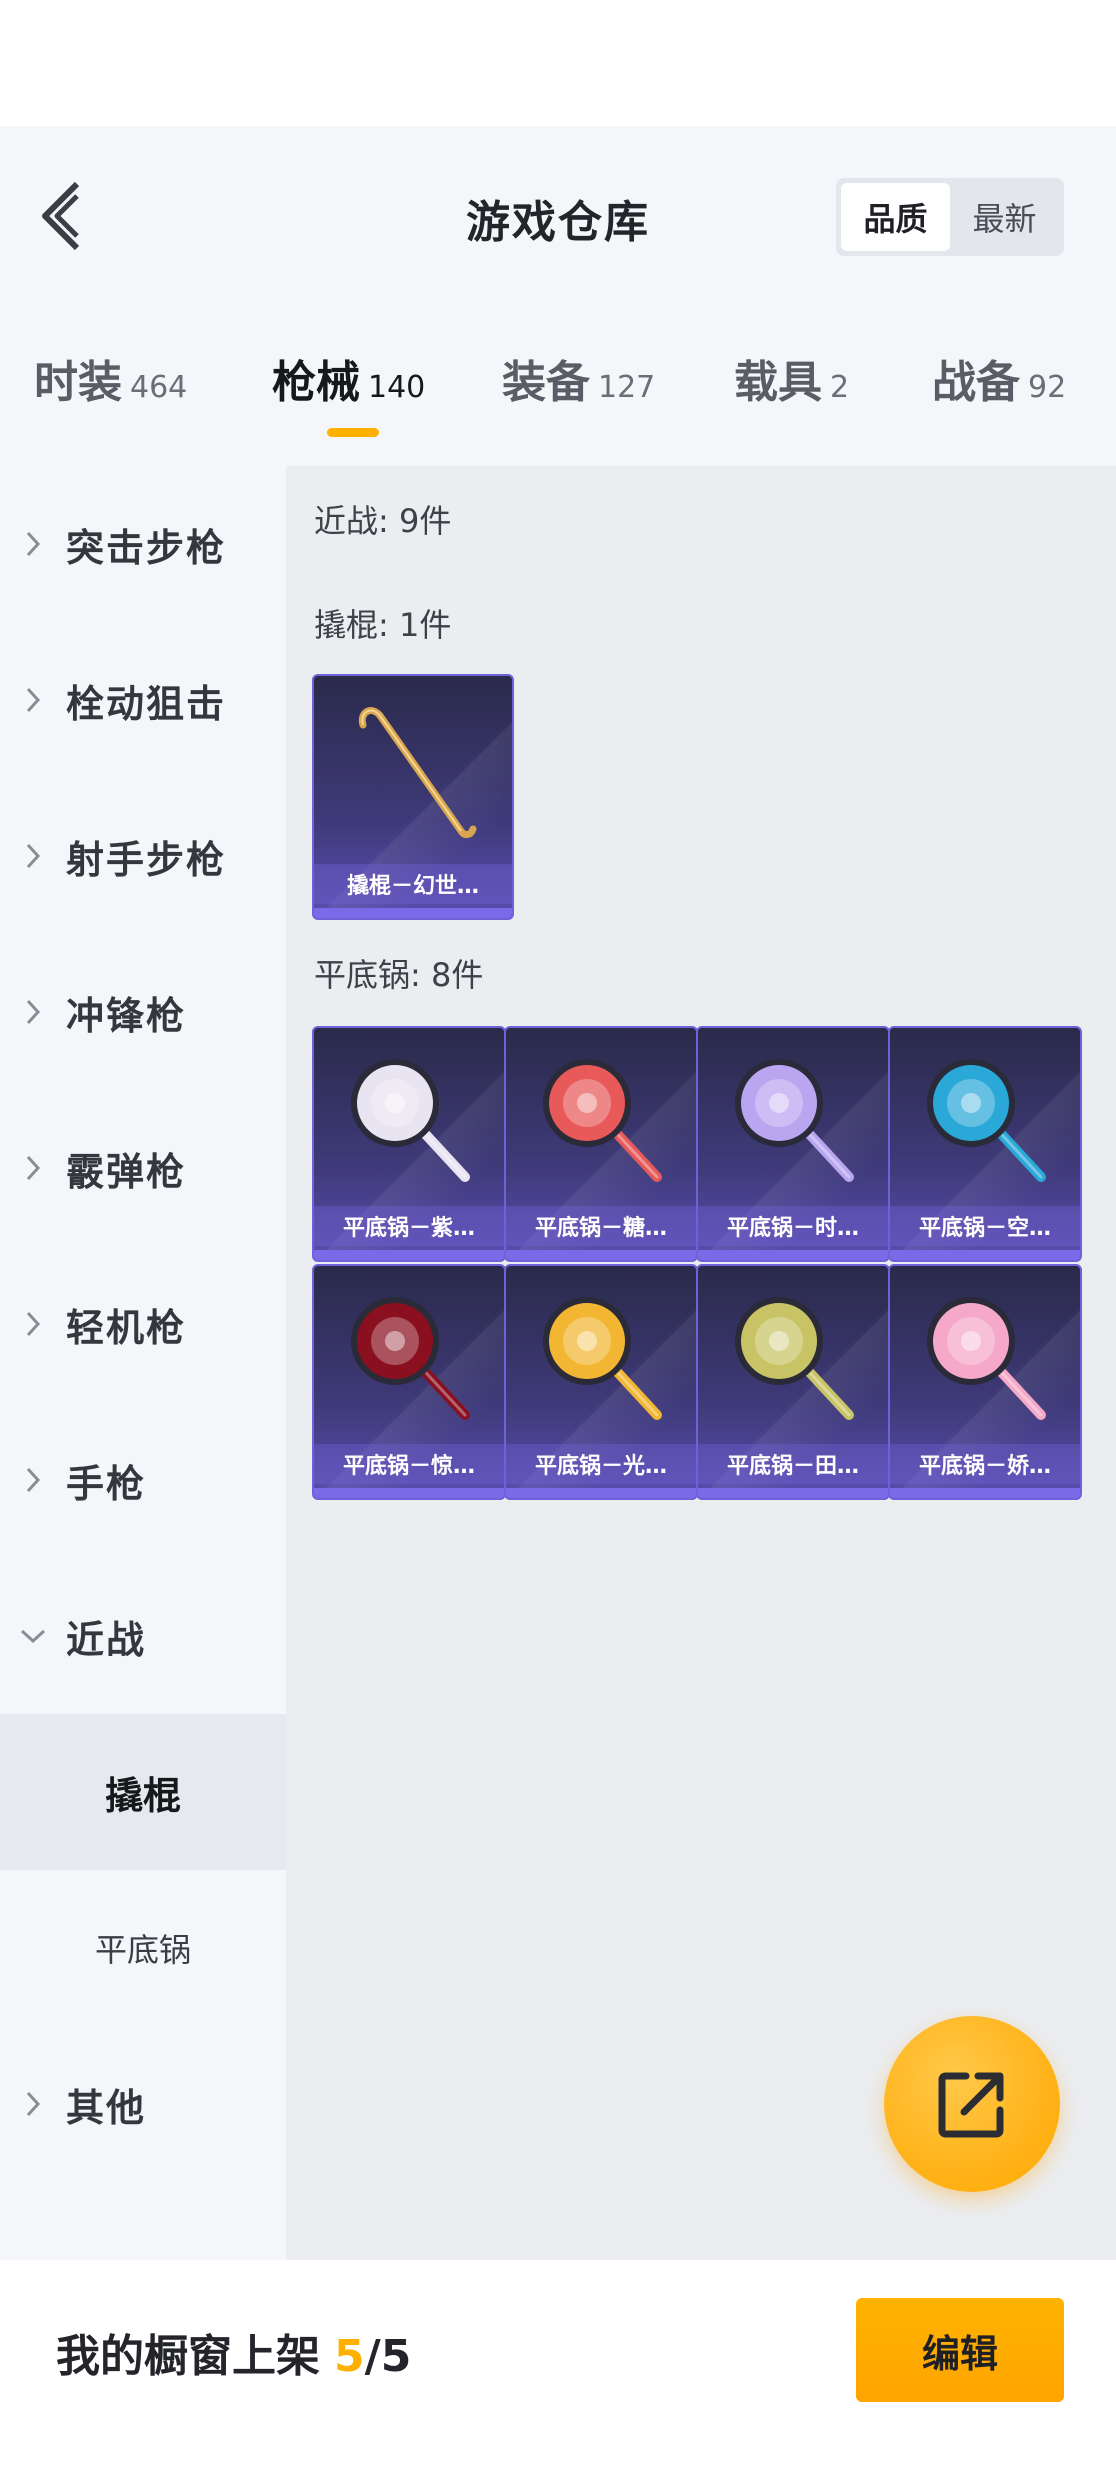  I want to click on sidebar-item-shotgun: 霰弹枪, so click(143, 1168).